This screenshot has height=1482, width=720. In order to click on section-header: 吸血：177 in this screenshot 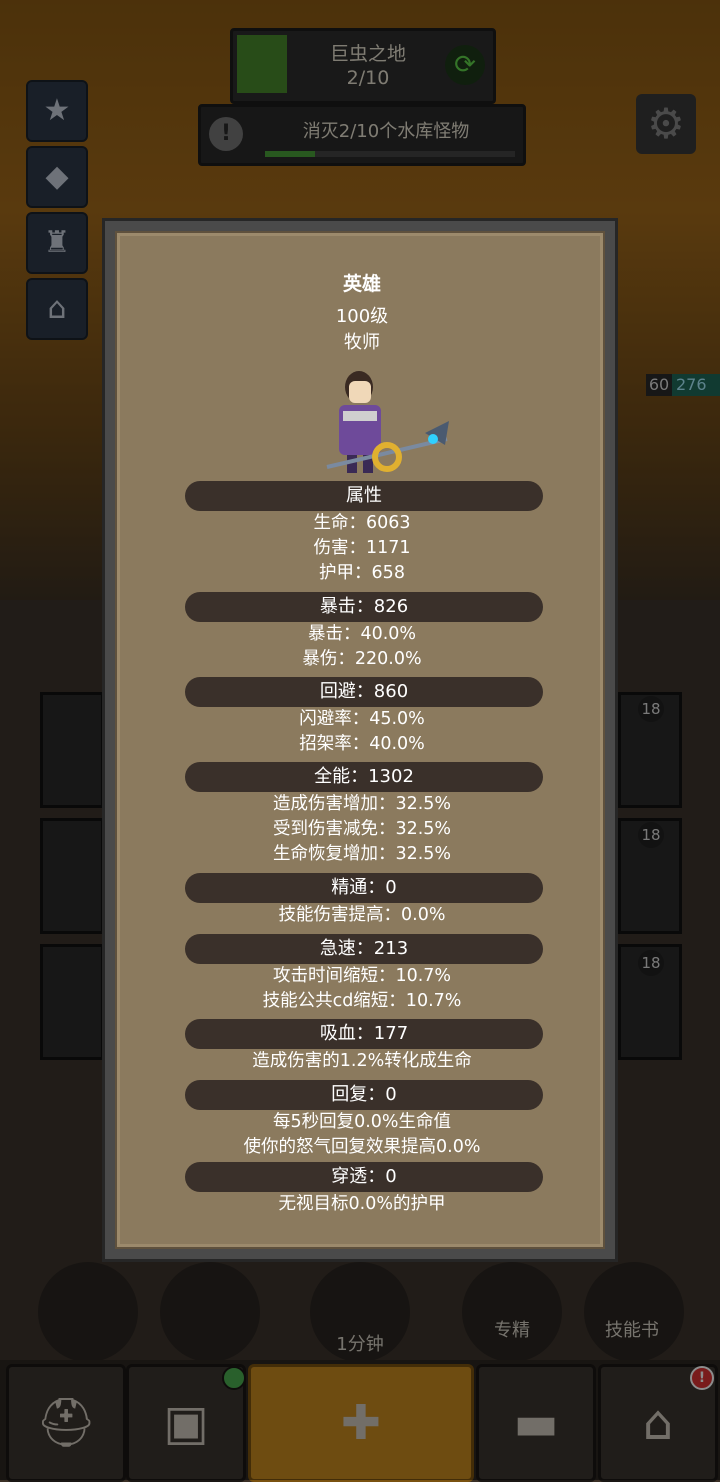, I will do `click(364, 1034)`.